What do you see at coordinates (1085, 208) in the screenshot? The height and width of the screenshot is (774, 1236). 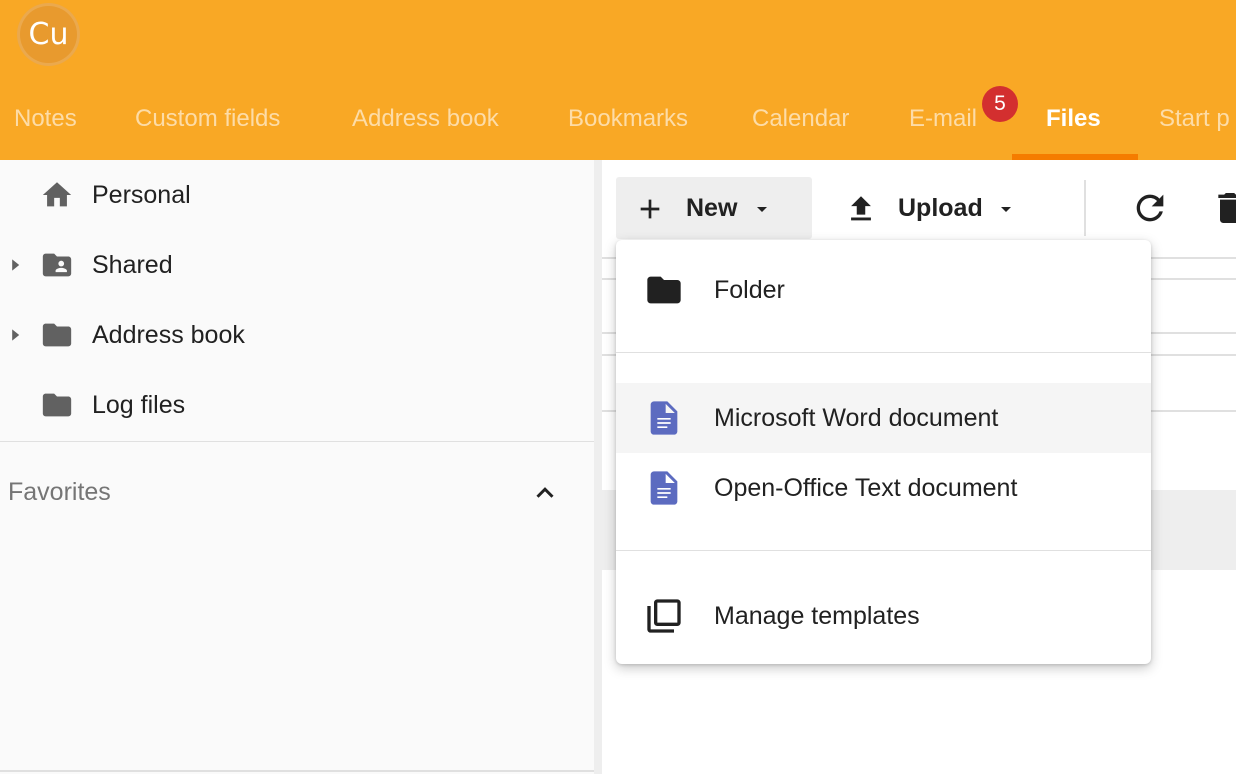 I see `toolbar-separator` at bounding box center [1085, 208].